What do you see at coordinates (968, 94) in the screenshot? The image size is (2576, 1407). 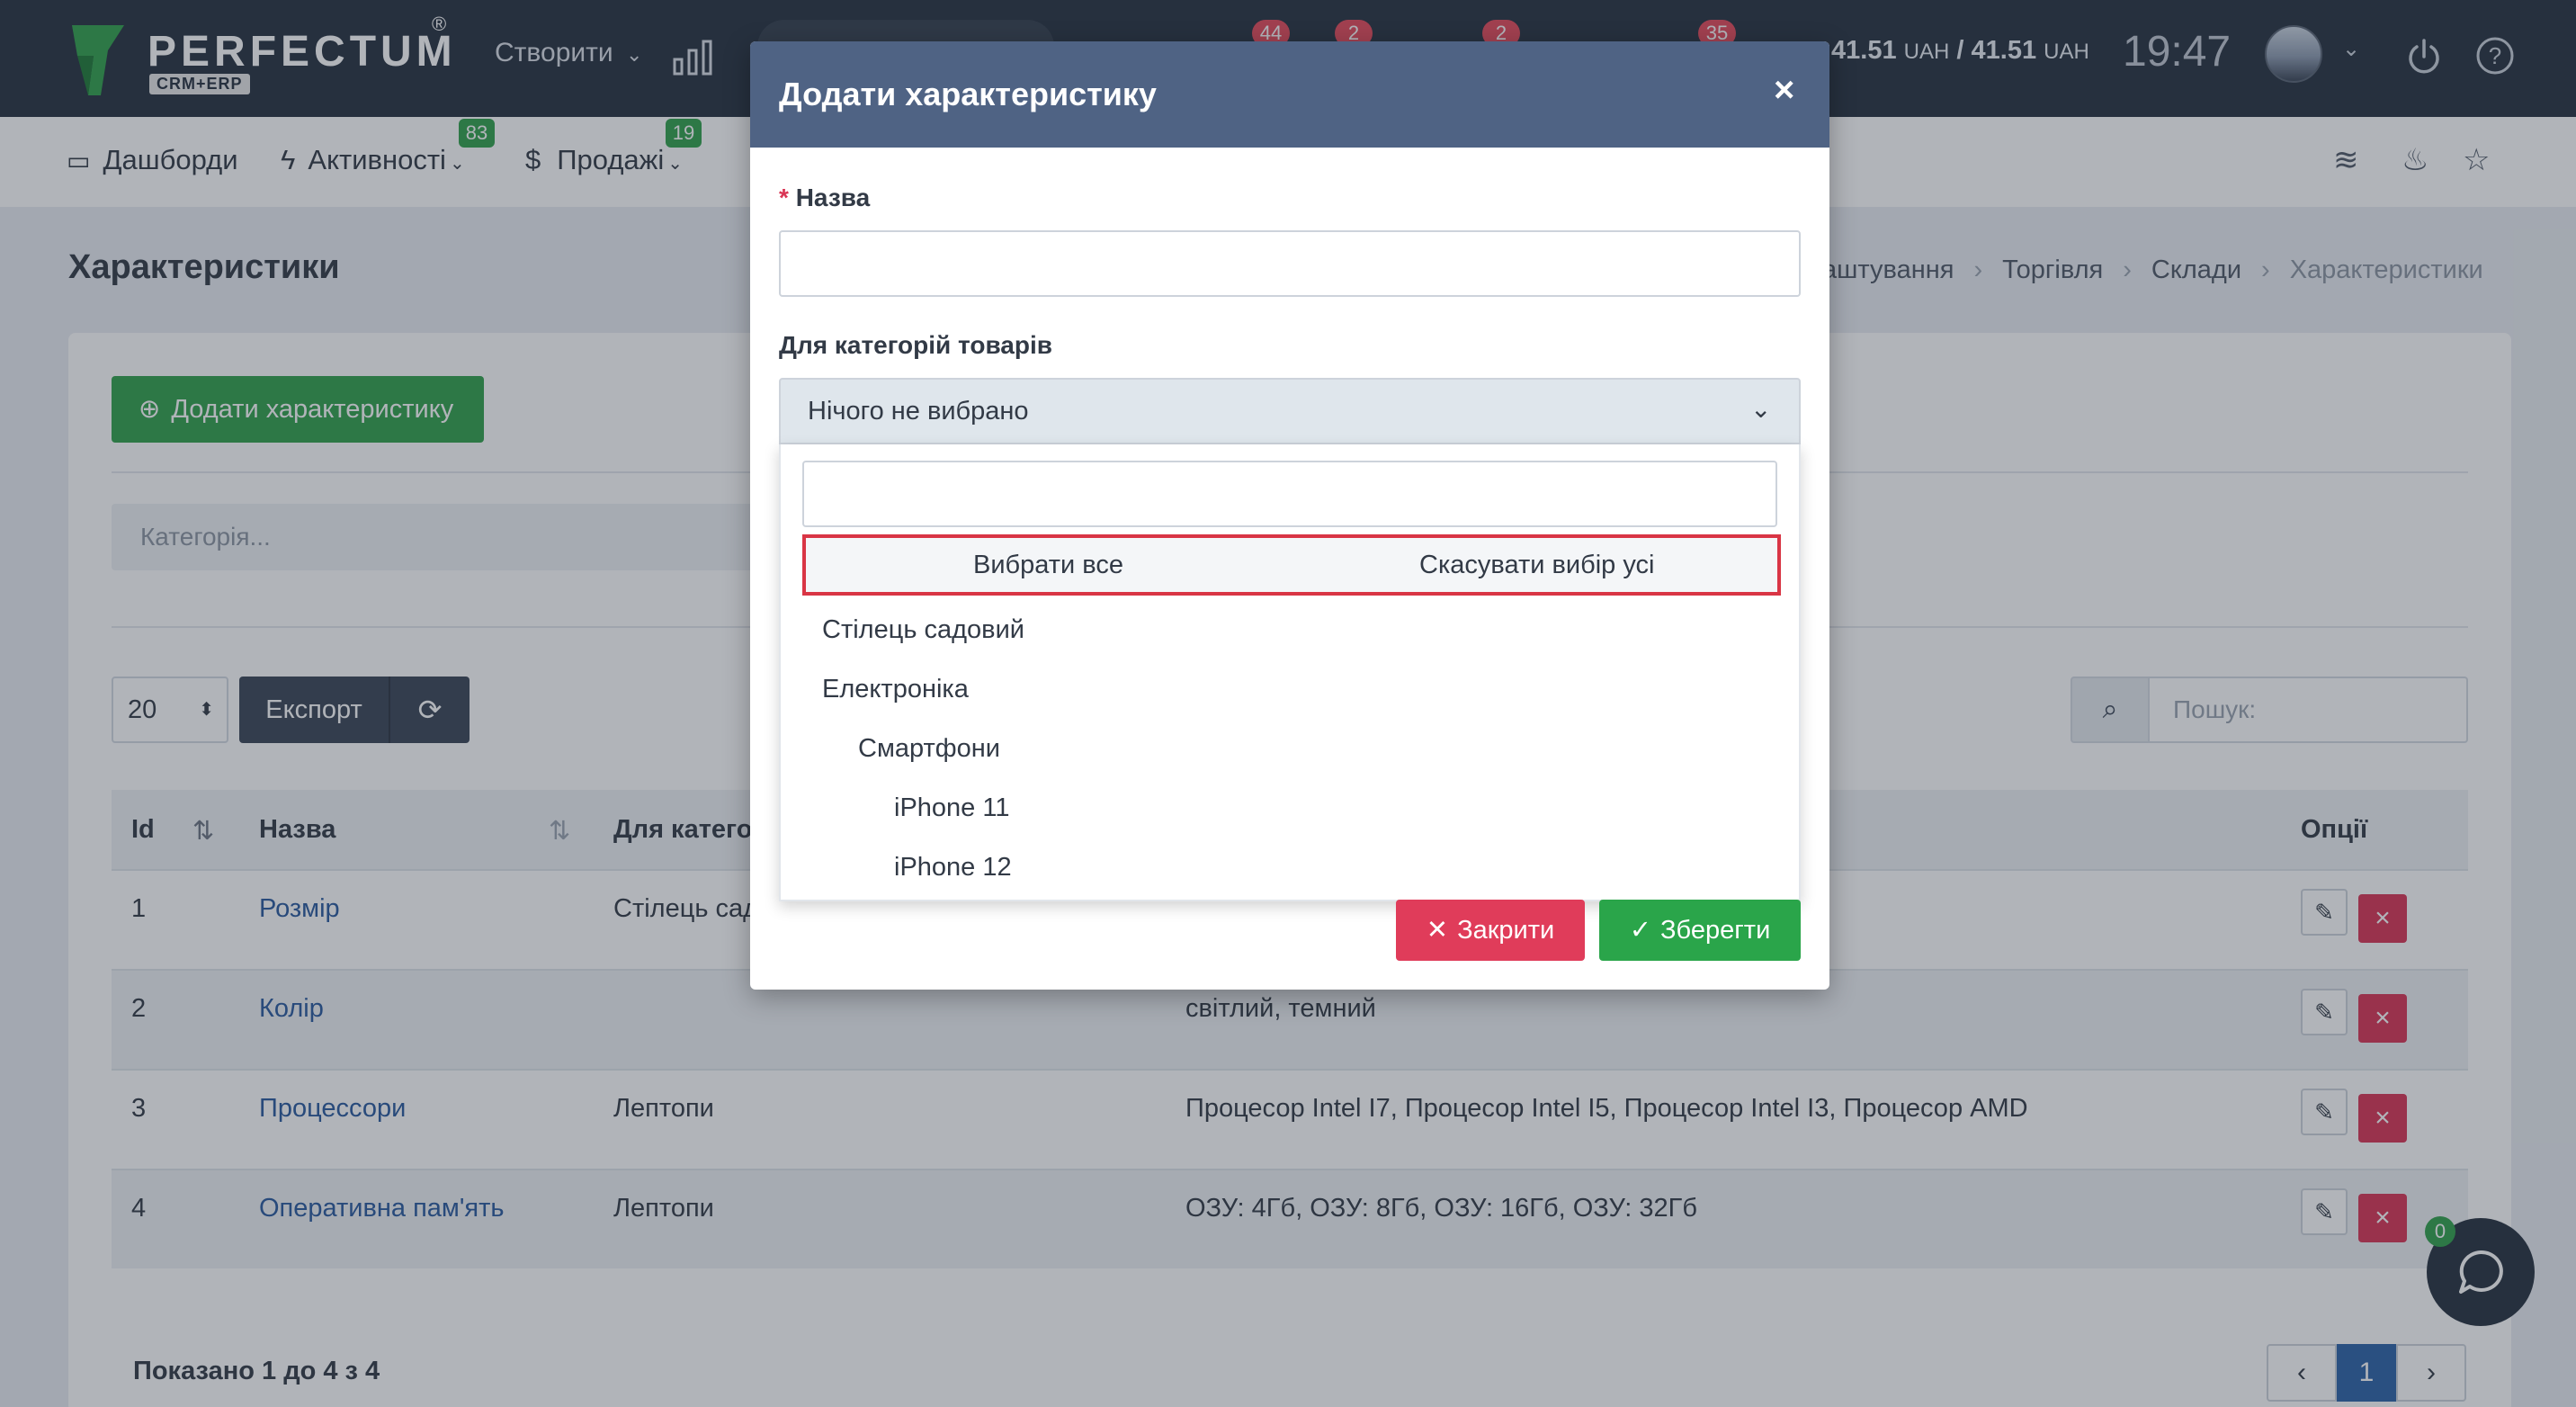 I see `modal-title: Додати характеристику` at bounding box center [968, 94].